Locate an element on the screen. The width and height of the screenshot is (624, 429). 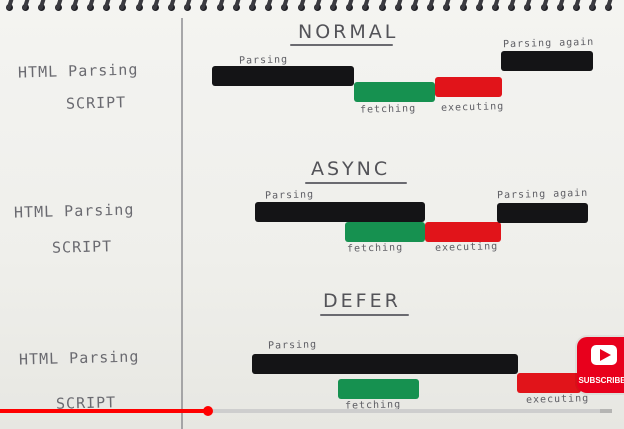
section-title-defer: DEFER is located at coordinates (362, 301).